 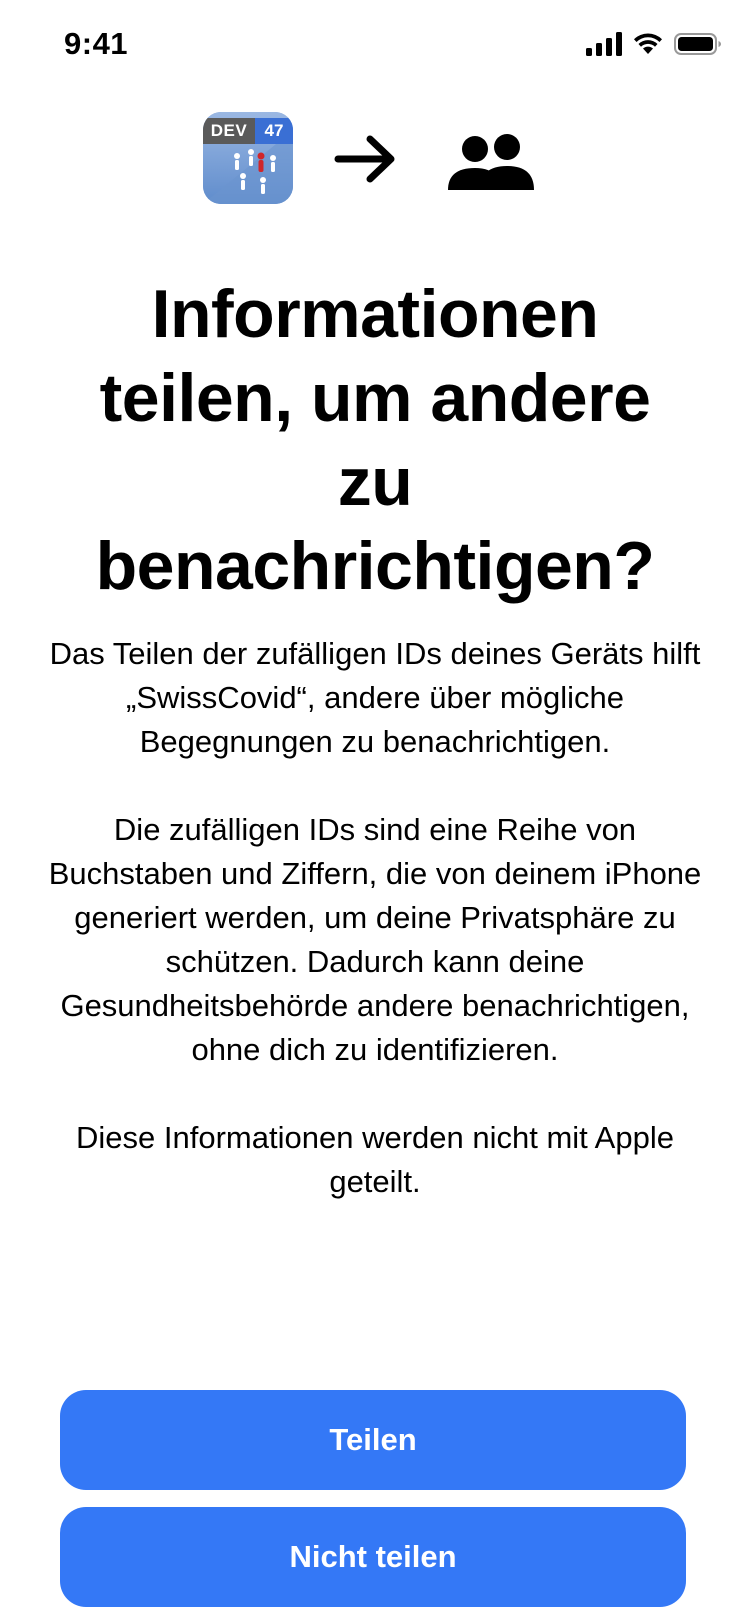 What do you see at coordinates (229, 131) in the screenshot?
I see `app-icon-dev-badge: DEV` at bounding box center [229, 131].